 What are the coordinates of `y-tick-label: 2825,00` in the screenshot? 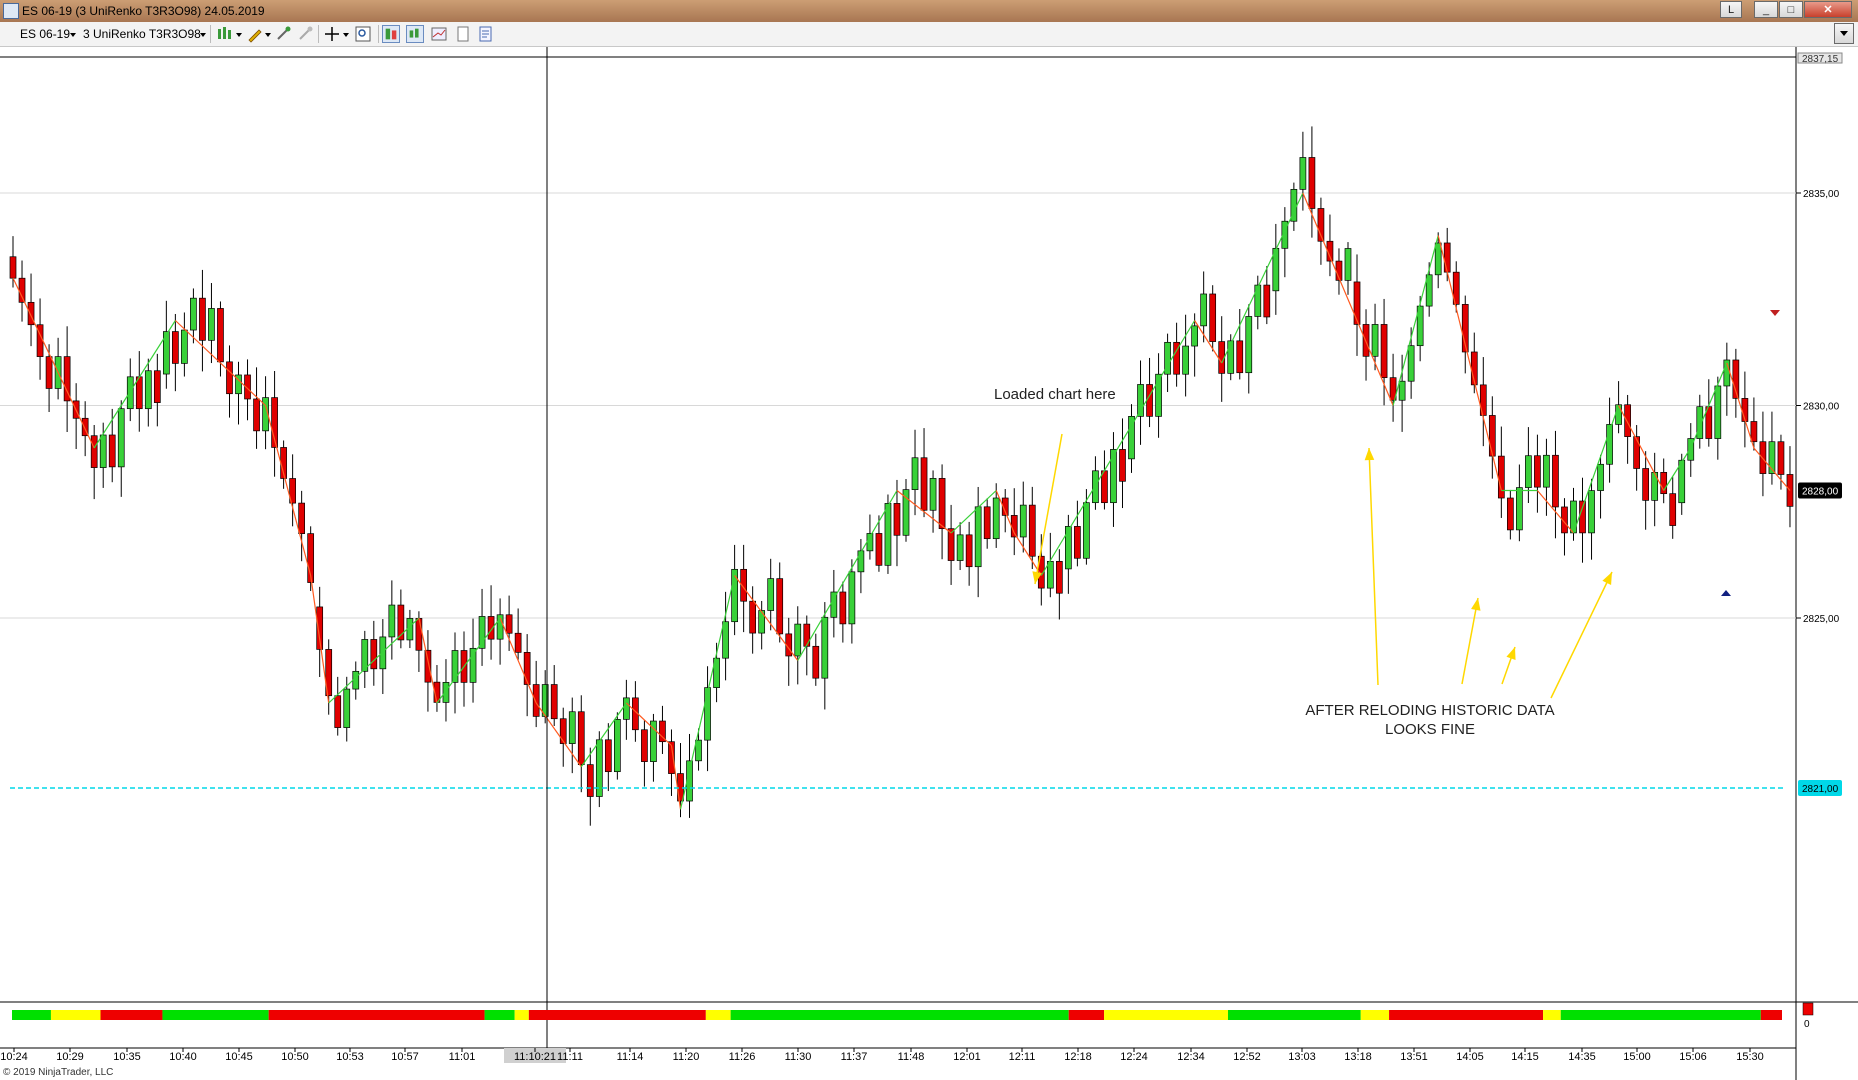 It's located at (1821, 619).